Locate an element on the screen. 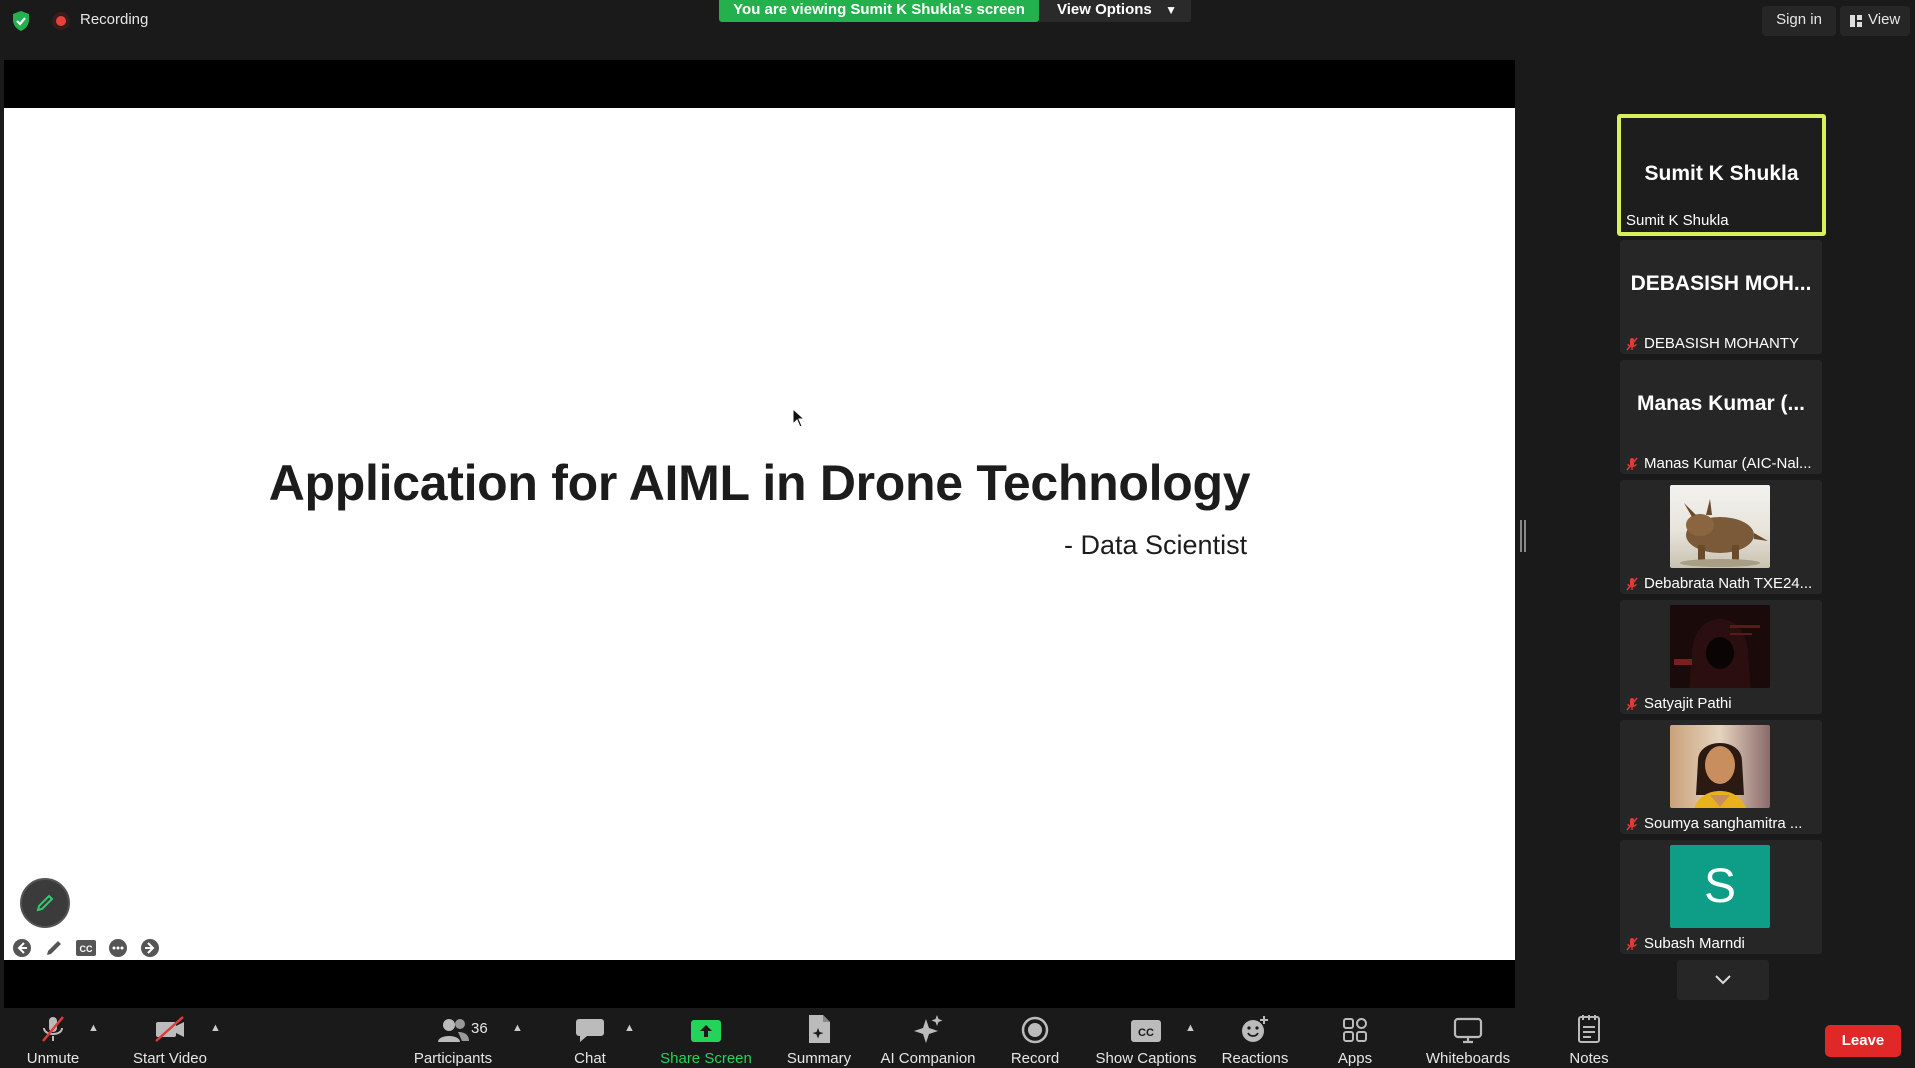 Image resolution: width=1915 pixels, height=1068 pixels. ai-companion-button: AI Companion is located at coordinates (928, 1038).